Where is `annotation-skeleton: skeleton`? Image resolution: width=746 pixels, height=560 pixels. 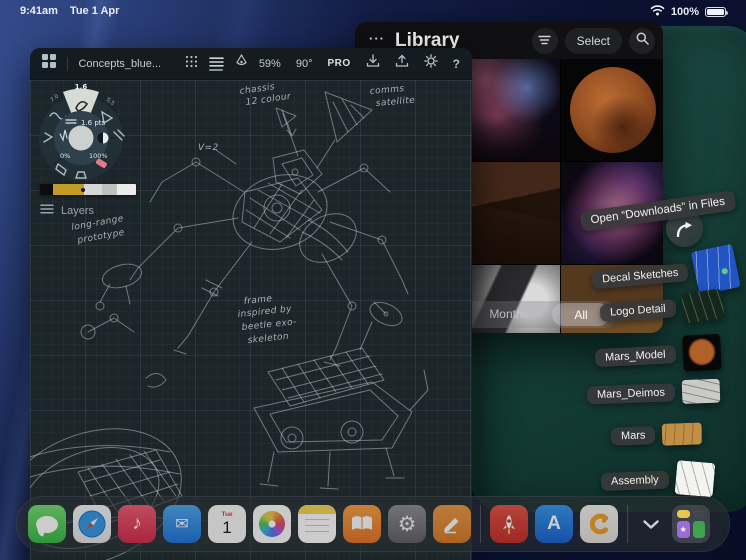 annotation-skeleton: skeleton is located at coordinates (268, 339).